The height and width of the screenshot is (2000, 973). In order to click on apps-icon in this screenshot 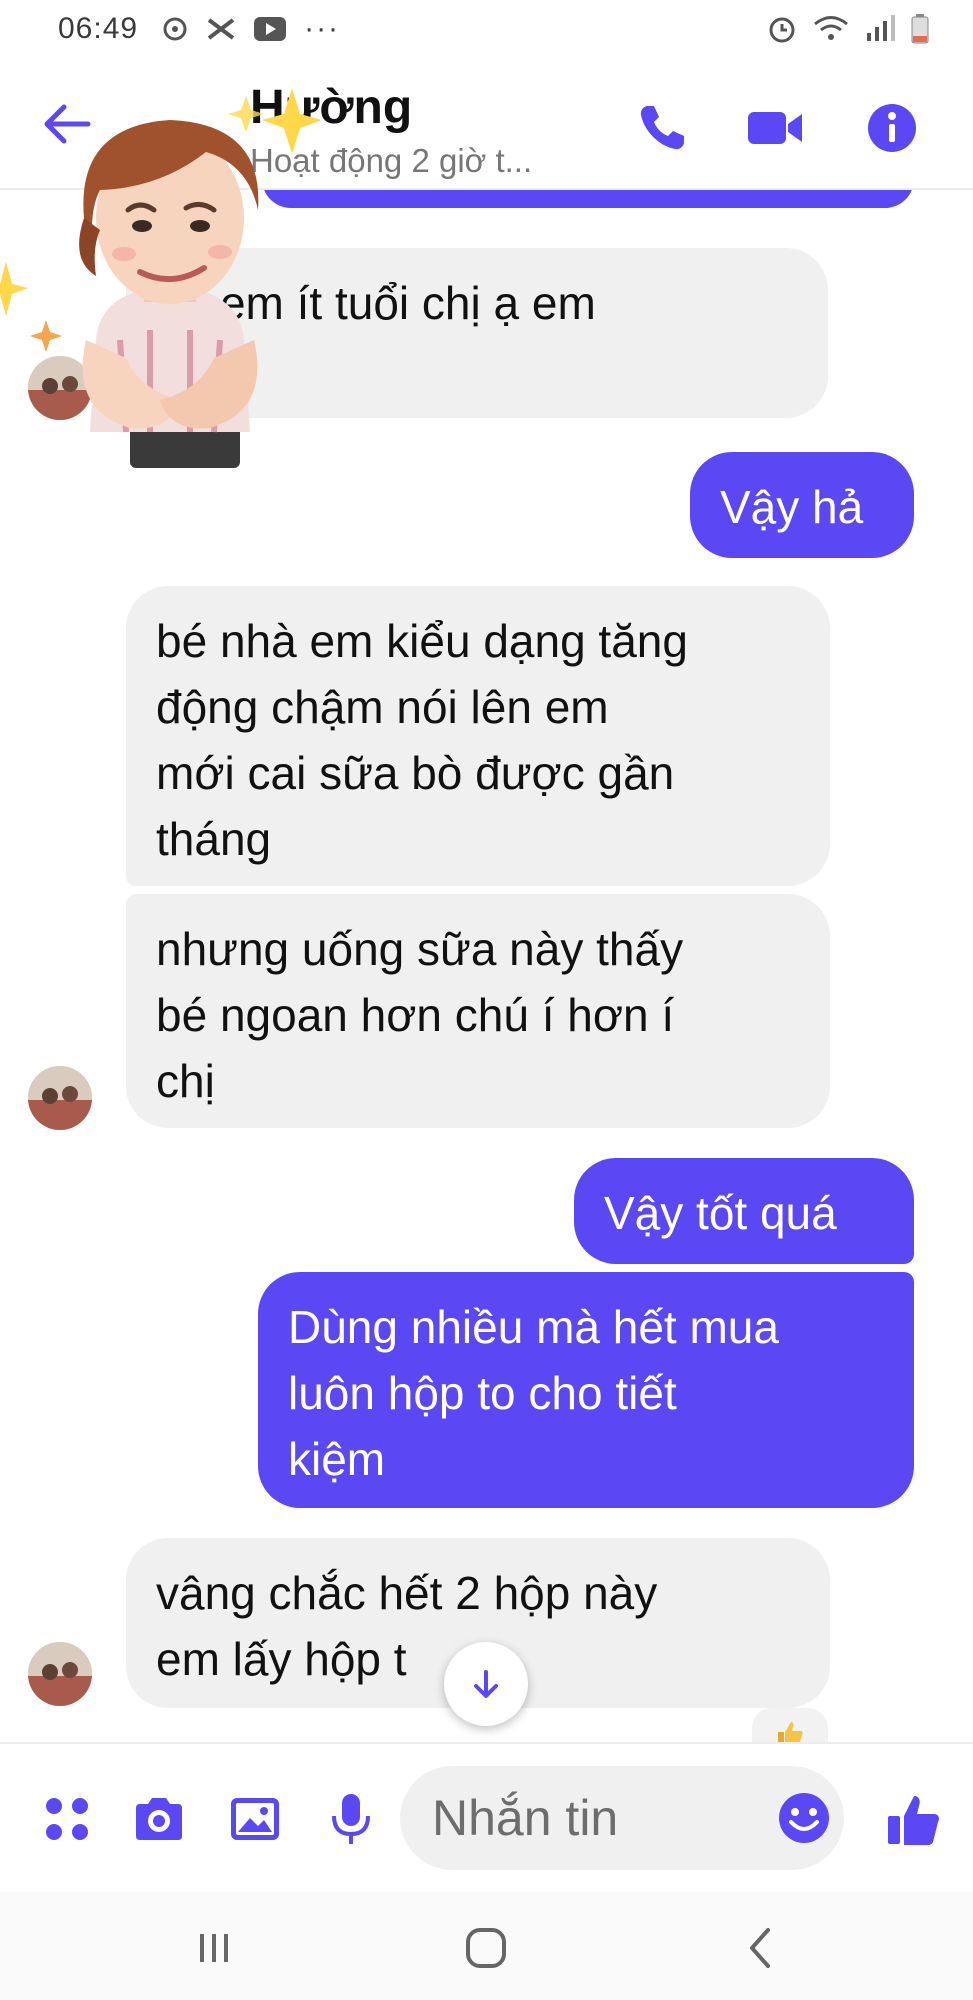, I will do `click(67, 1819)`.